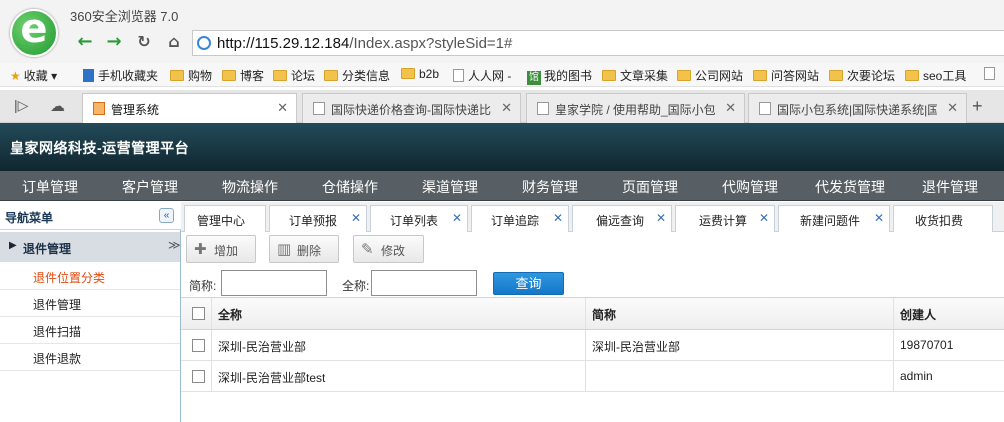  Describe the element at coordinates (977, 106) in the screenshot. I see `new-tab-icon: +` at that location.